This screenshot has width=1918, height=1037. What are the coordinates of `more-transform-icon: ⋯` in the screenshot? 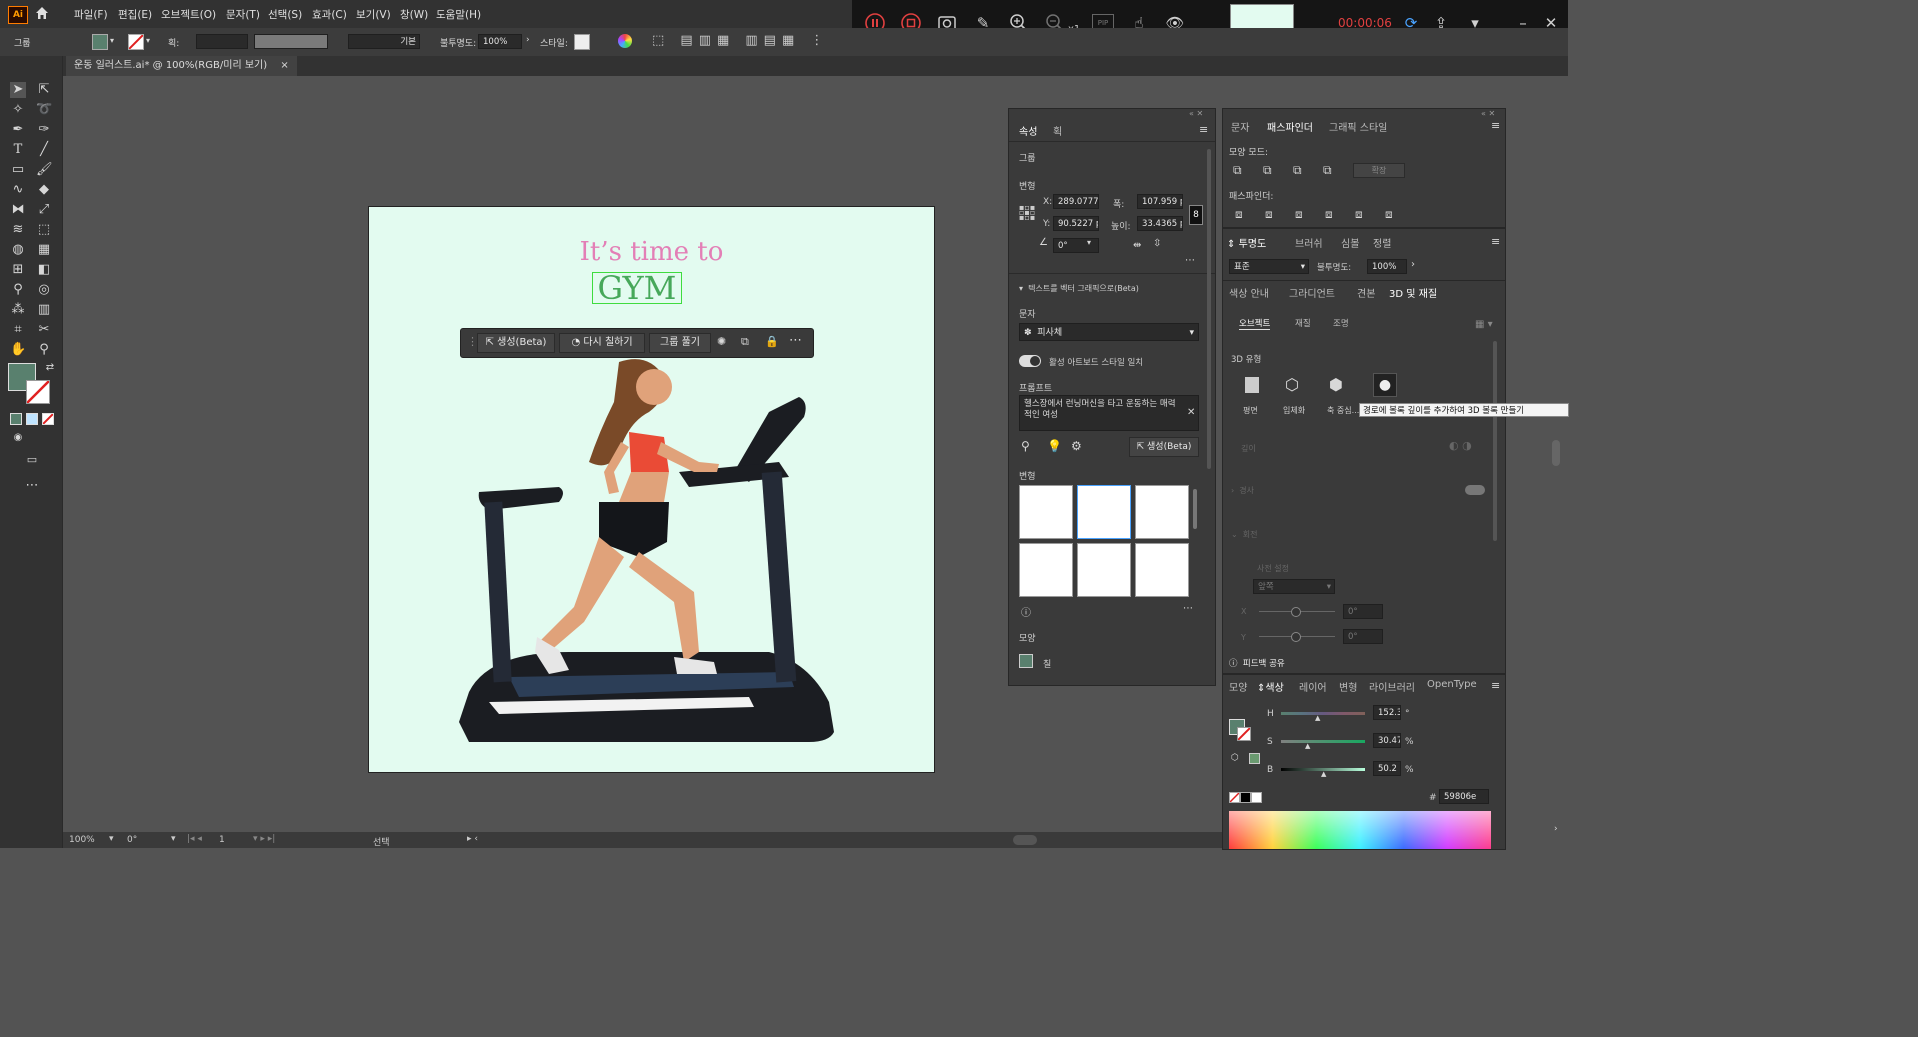 It's located at (1190, 260).